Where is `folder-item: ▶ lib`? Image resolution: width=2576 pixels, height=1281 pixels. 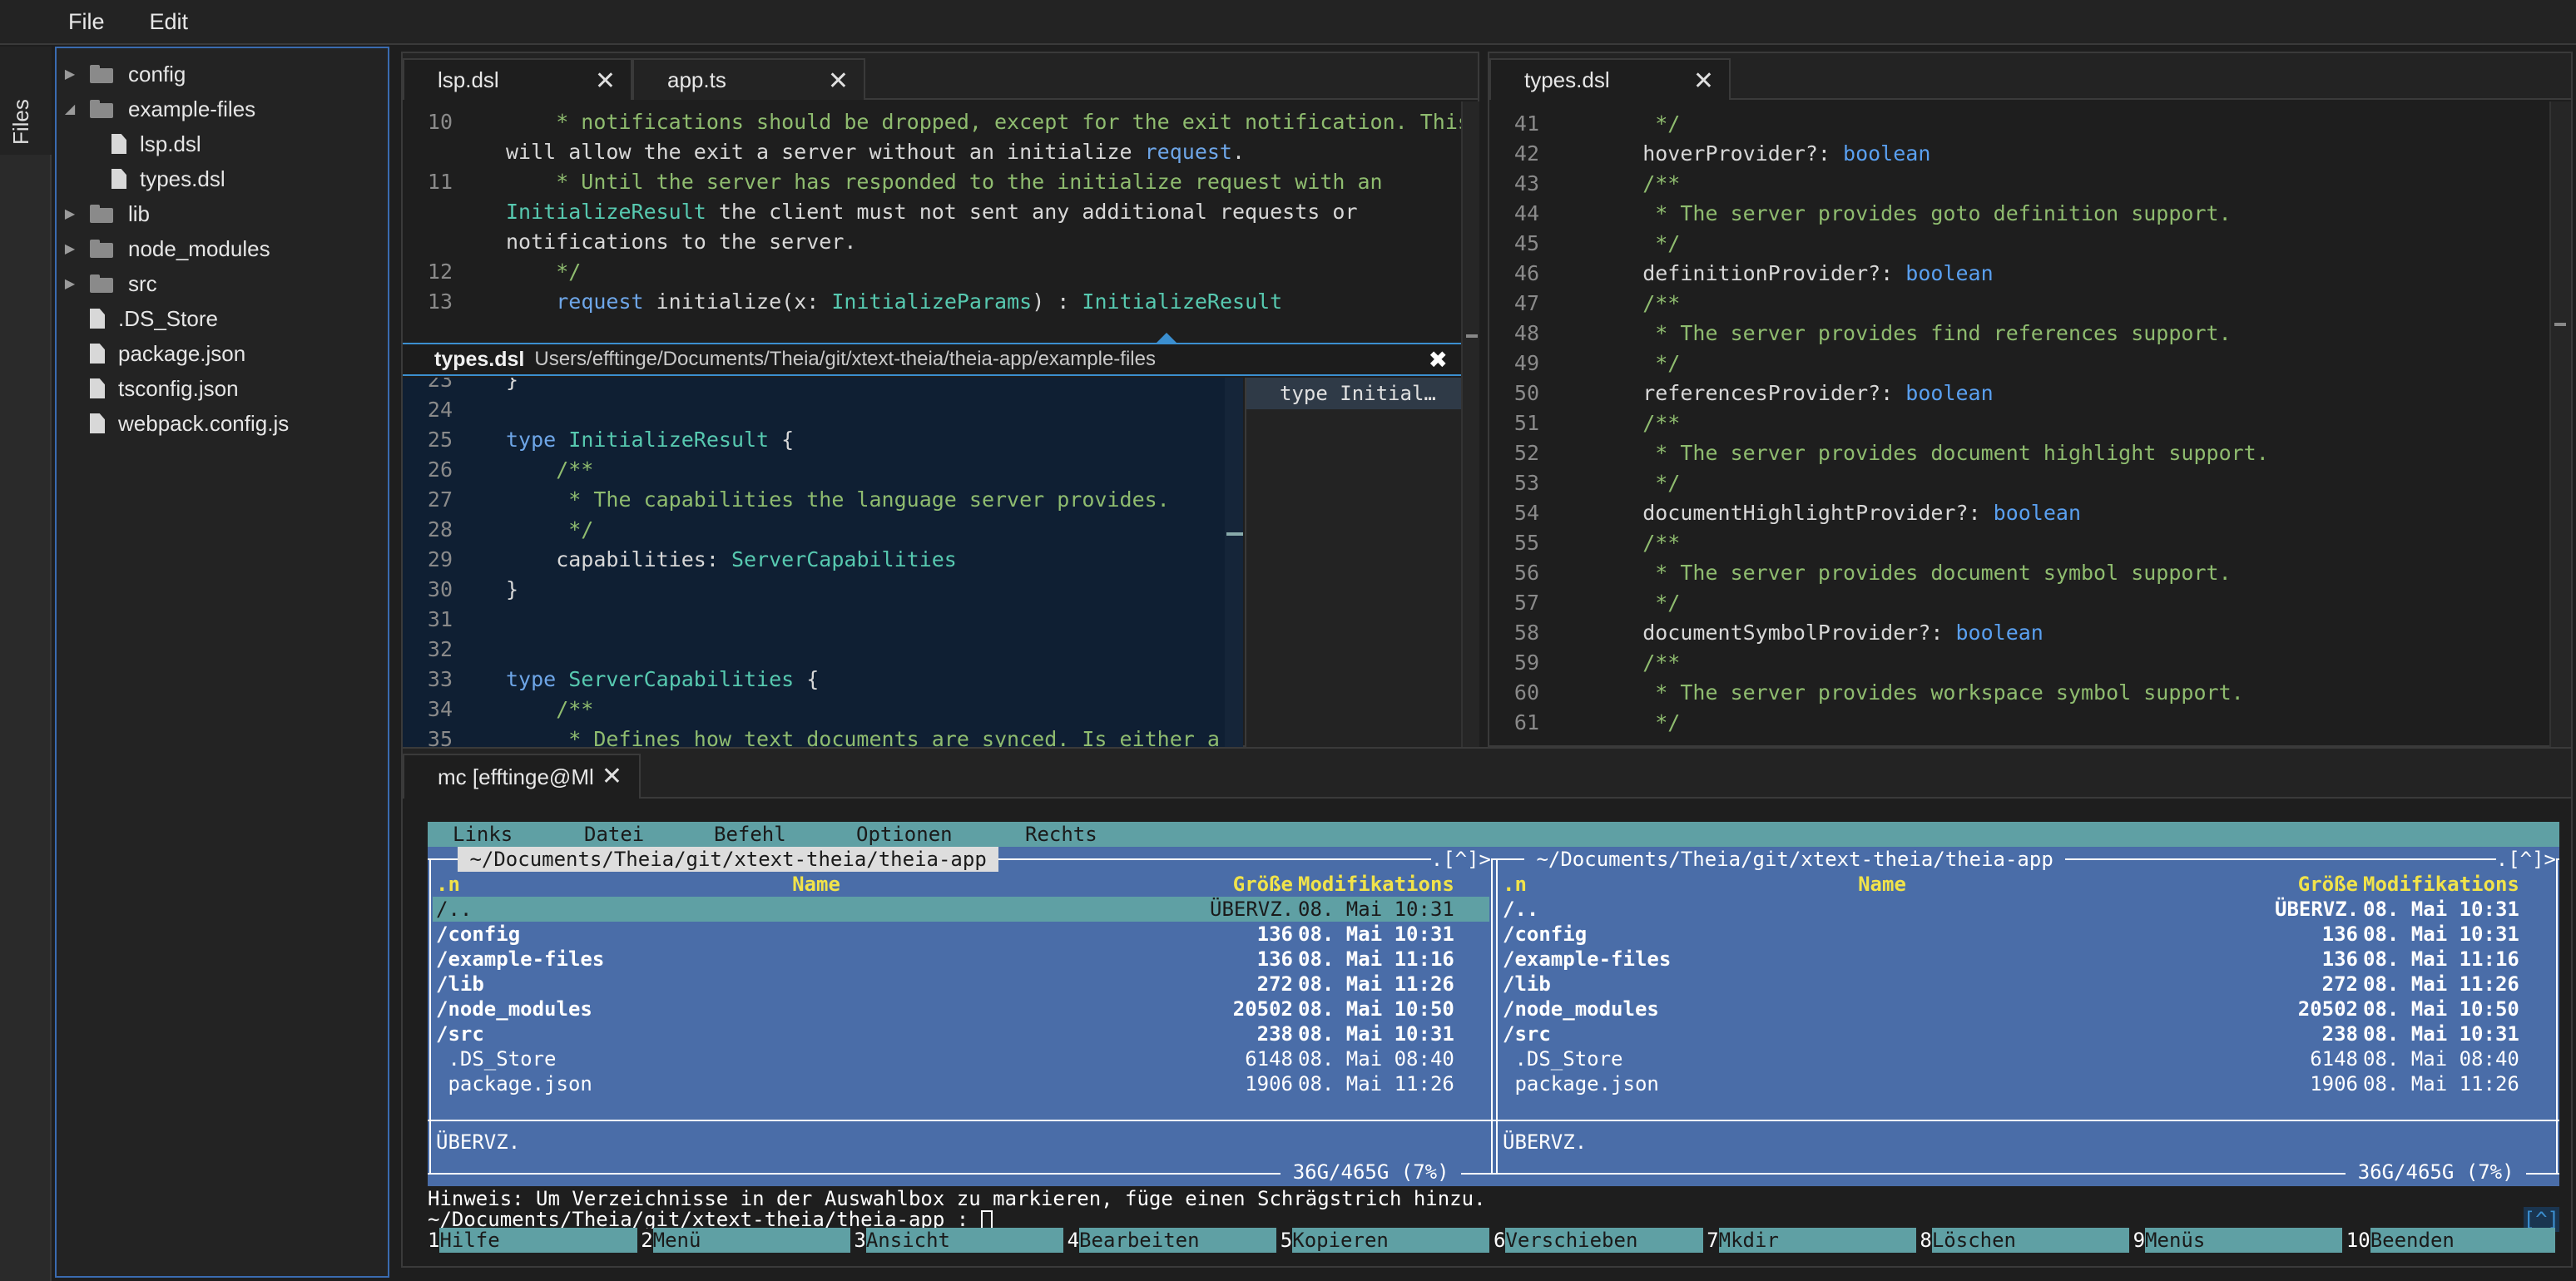
folder-item: ▶ lib is located at coordinates (106, 213).